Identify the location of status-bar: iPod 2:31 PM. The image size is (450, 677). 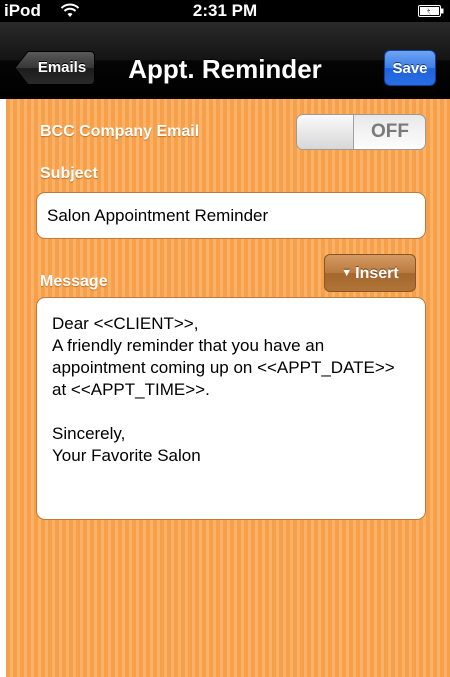
(225, 11).